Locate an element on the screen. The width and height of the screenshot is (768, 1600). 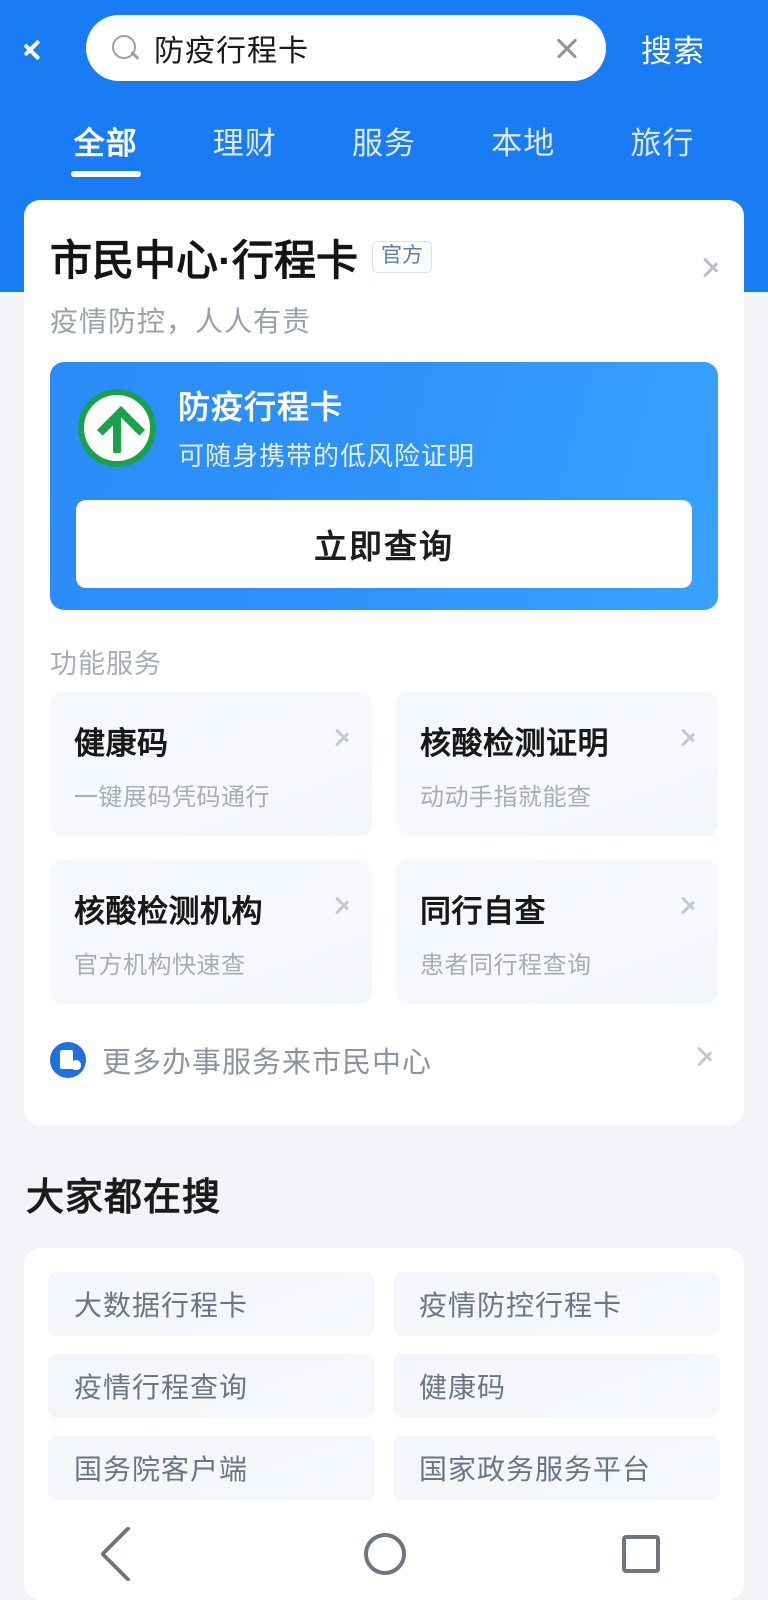
promo-header: 防疫行程卡 可随身携带的低风险证明 is located at coordinates (276, 427).